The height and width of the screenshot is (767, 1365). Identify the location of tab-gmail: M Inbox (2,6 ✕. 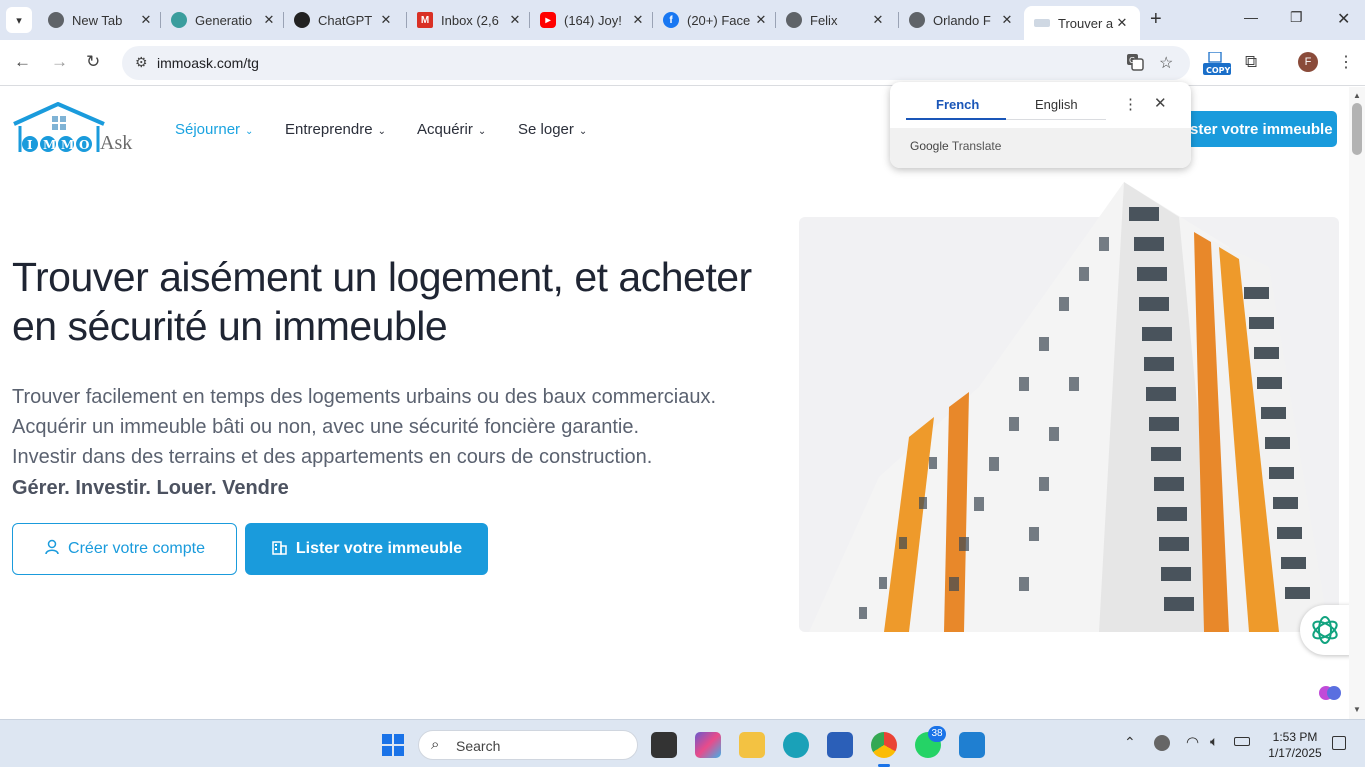
(470, 20).